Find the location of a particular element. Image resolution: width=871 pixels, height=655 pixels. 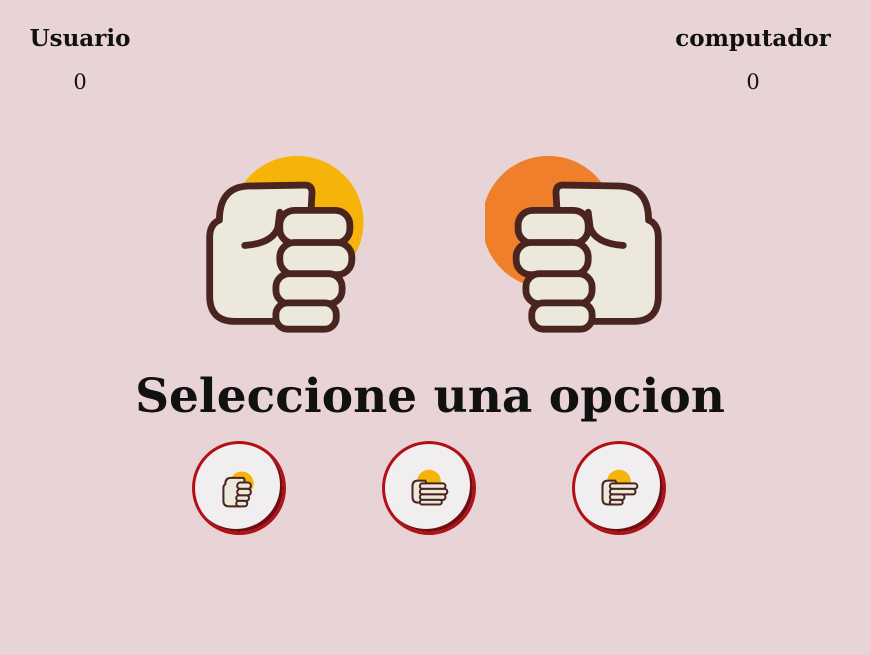

rock-button is located at coordinates (239, 488).